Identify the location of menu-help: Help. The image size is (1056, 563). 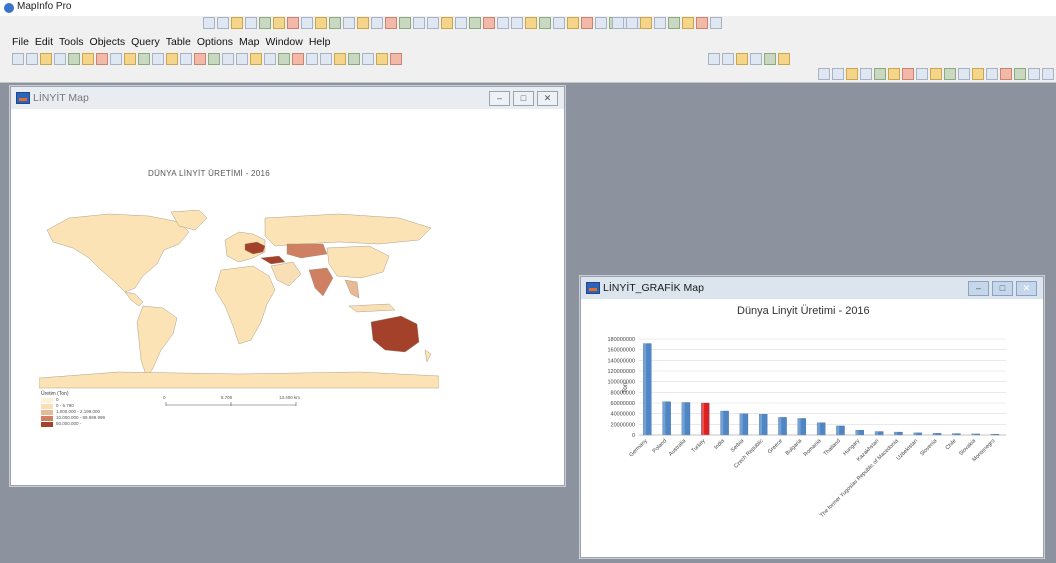
(320, 43).